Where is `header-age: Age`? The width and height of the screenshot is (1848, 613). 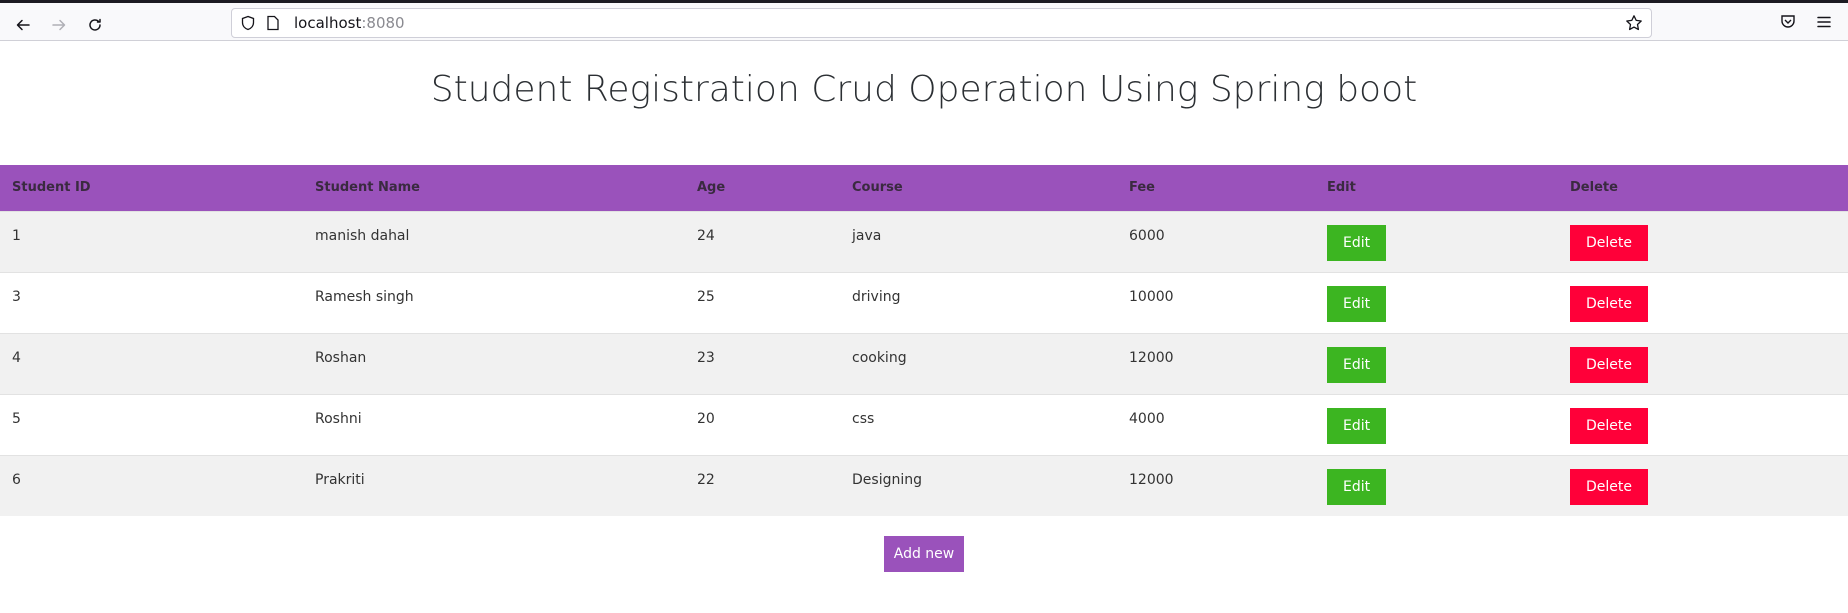 header-age: Age is located at coordinates (711, 188).